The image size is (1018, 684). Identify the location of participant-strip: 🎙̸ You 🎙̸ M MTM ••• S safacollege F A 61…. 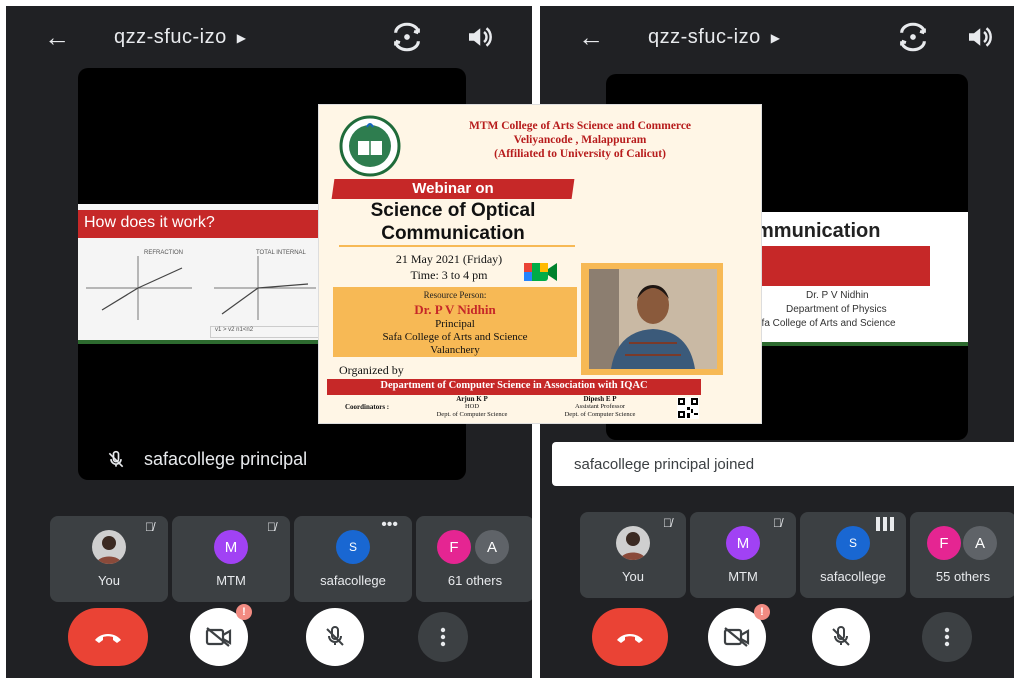
(291, 559).